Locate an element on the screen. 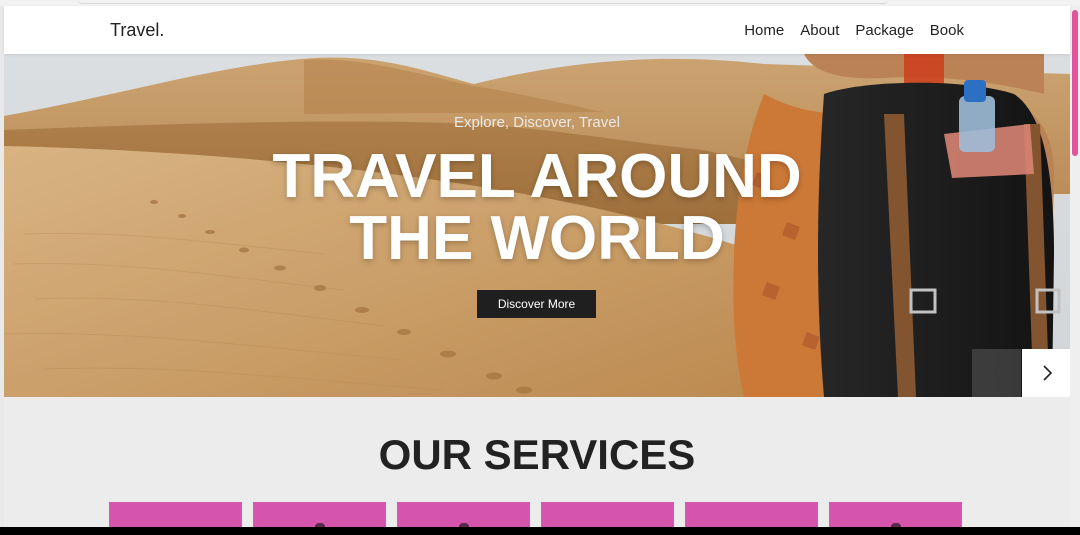 This screenshot has height=535, width=1080. hero-title-line2: THE WORLD is located at coordinates (537, 238).